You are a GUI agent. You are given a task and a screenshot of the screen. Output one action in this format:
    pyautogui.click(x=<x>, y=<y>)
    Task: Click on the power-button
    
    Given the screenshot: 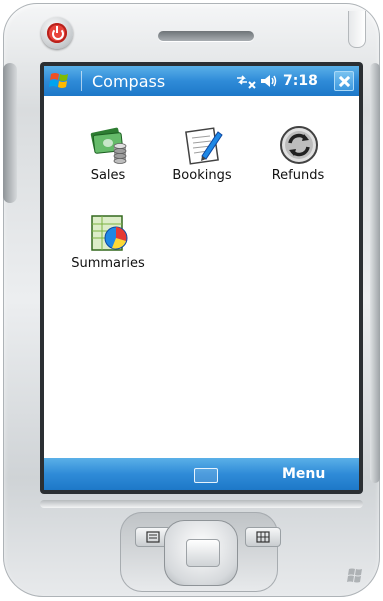 What is the action you would take?
    pyautogui.click(x=57, y=33)
    